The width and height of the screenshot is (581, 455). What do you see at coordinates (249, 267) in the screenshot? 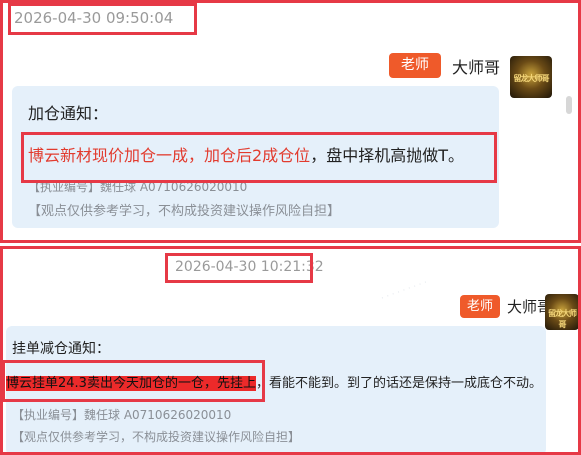
I see `message-timestamp: 2026-04-30 10:21:32` at bounding box center [249, 267].